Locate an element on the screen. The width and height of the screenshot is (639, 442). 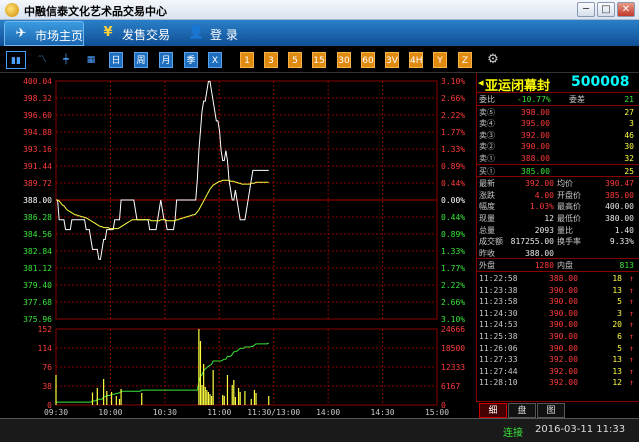
ask-price: 390.00 is located at coordinates (535, 147).